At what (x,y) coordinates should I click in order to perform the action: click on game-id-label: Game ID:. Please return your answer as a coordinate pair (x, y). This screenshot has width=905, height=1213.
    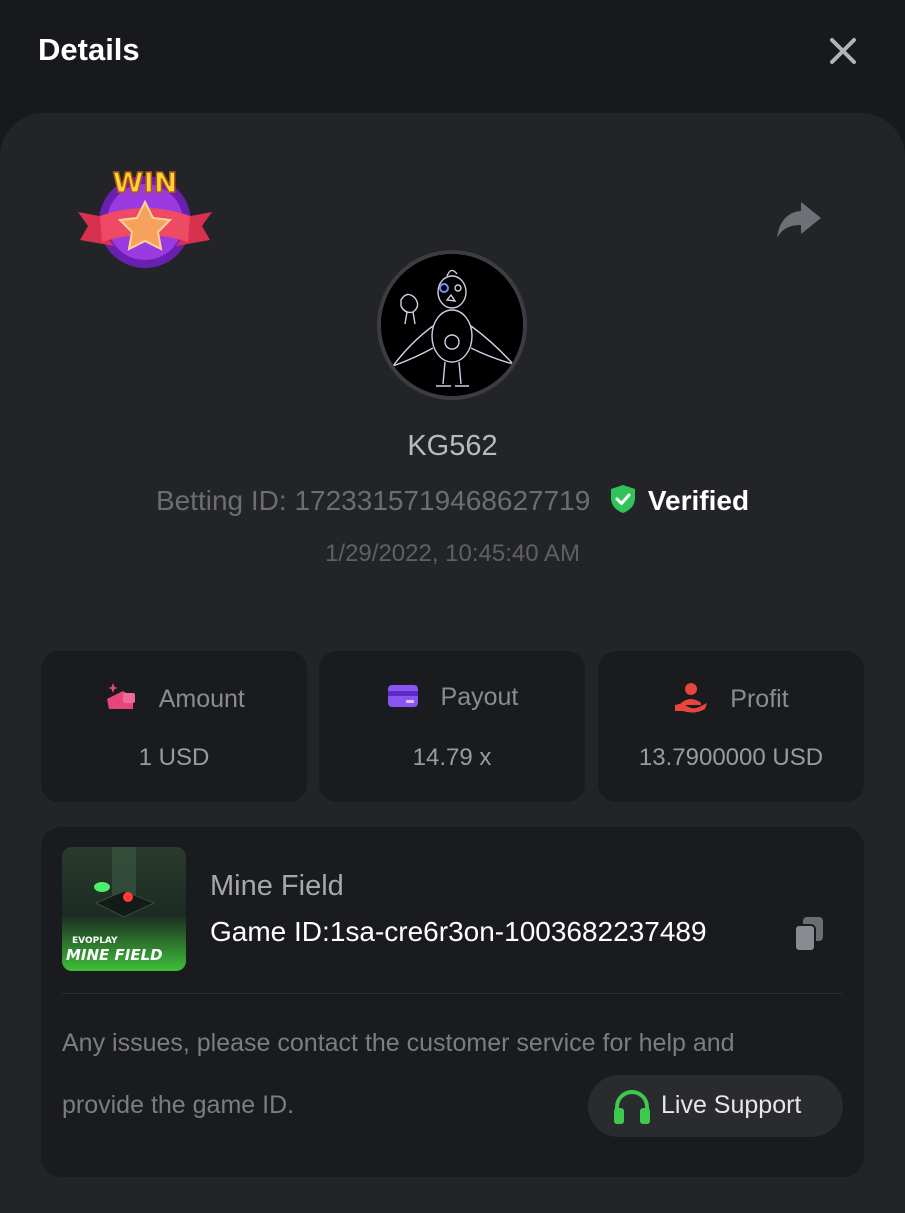
    Looking at the image, I should click on (270, 931).